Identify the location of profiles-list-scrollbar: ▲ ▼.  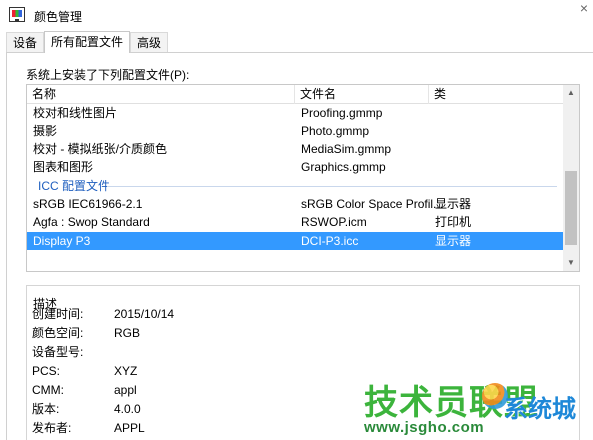
(571, 178).